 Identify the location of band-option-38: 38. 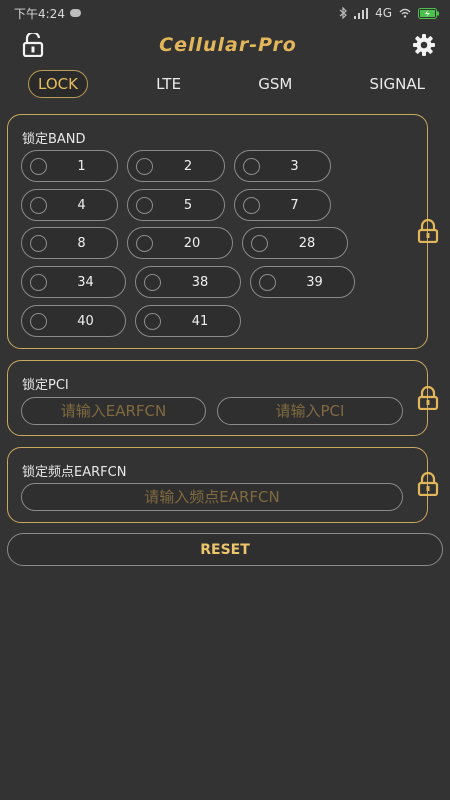
(188, 282).